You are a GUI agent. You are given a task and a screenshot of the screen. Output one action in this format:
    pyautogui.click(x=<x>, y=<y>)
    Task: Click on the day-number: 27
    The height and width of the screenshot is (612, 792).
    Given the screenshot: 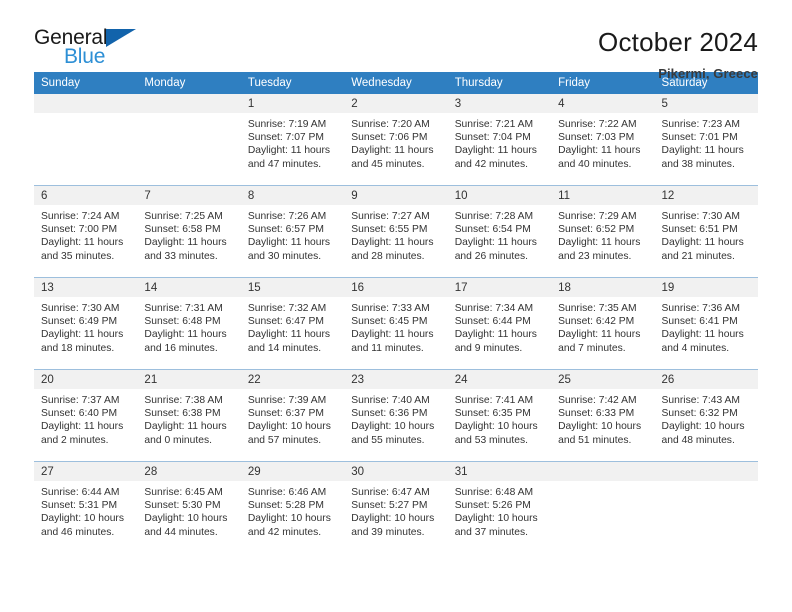 What is the action you would take?
    pyautogui.click(x=86, y=471)
    